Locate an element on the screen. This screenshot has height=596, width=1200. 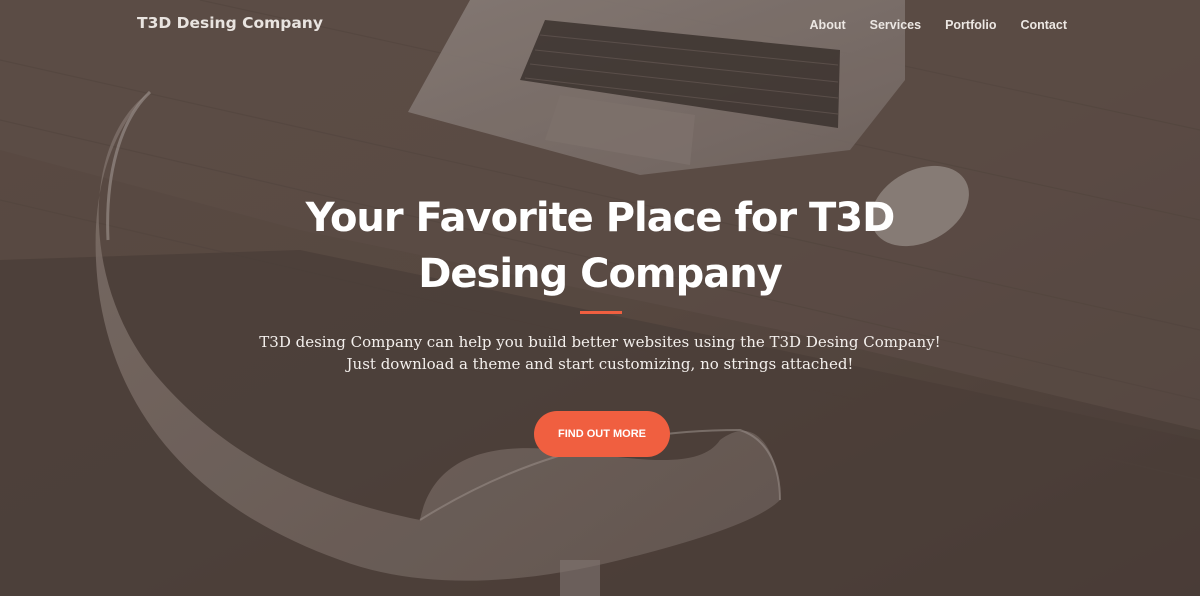
nav-item-about: About is located at coordinates (828, 25).